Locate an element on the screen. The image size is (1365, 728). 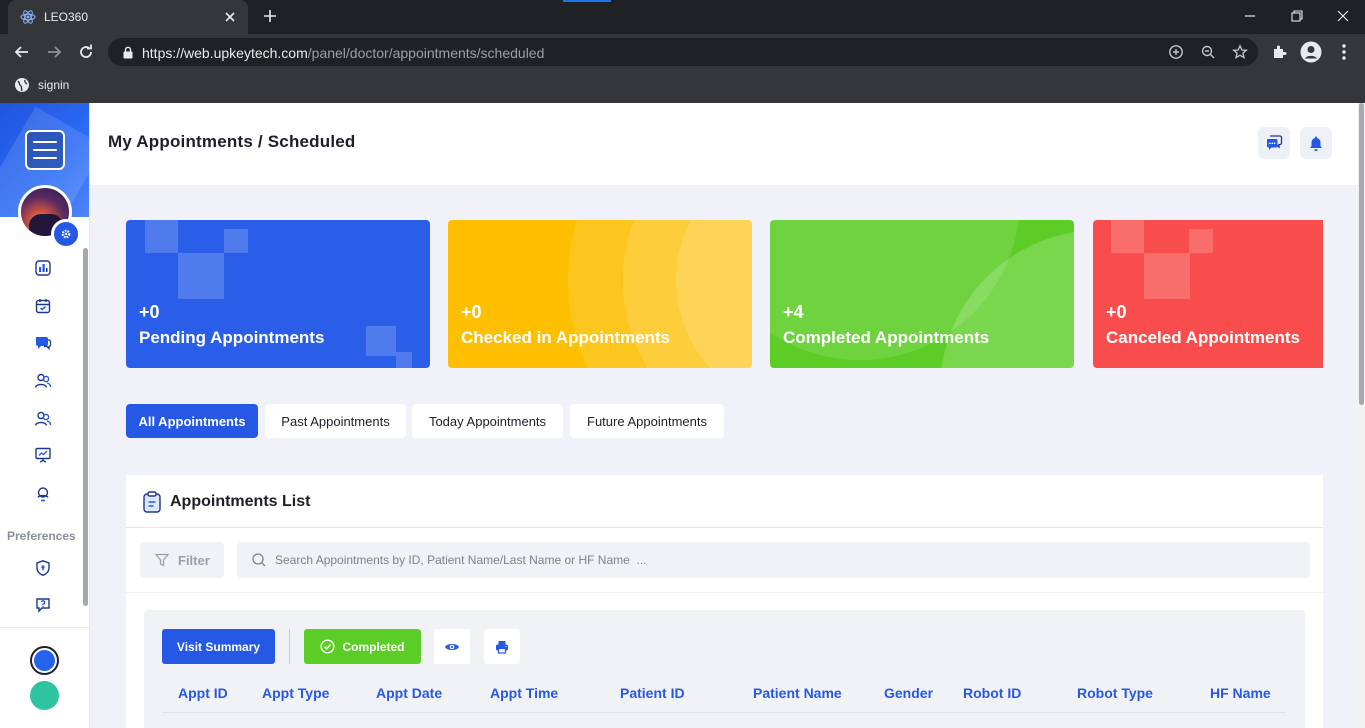
calendar-icon is located at coordinates (43, 306).